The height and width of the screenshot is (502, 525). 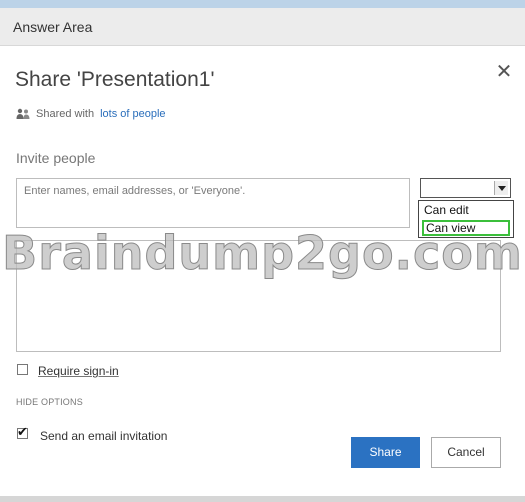 What do you see at coordinates (466, 452) in the screenshot?
I see `cancel-button: Cancel` at bounding box center [466, 452].